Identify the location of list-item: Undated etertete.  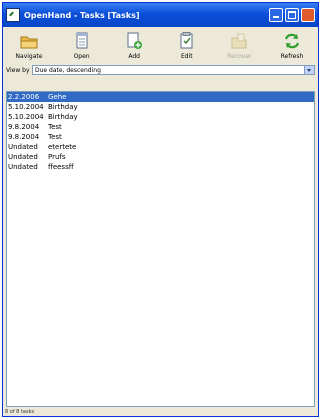
(160, 147).